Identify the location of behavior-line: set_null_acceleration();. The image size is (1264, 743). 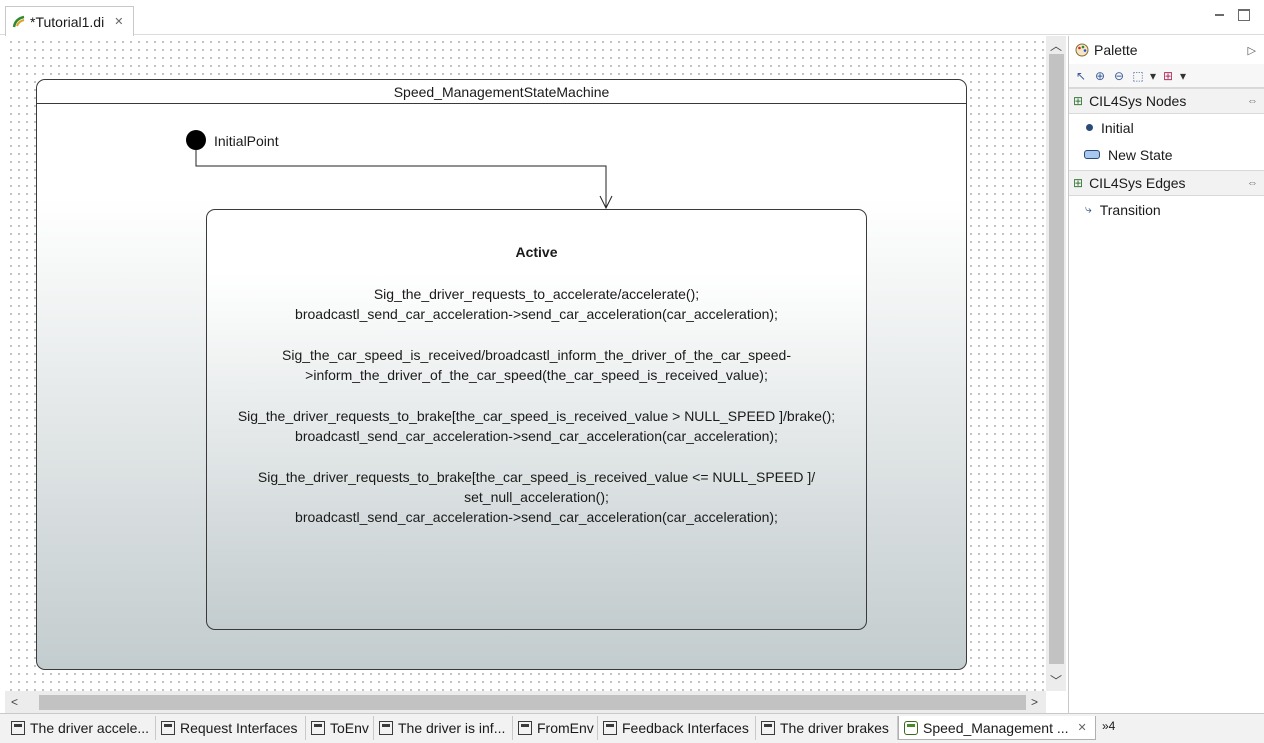
(536, 497).